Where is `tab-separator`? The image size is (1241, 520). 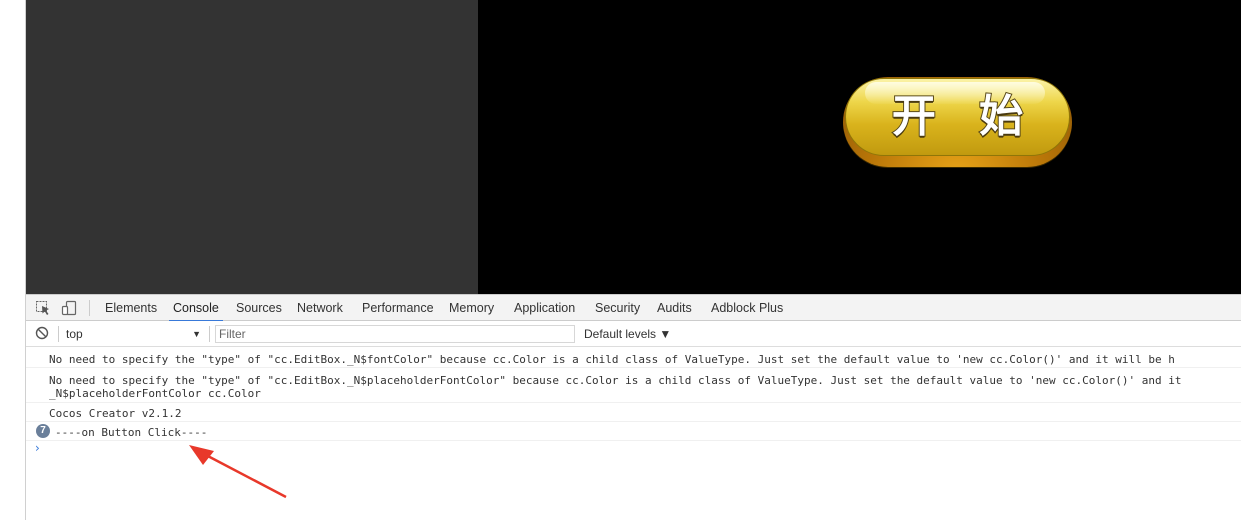 tab-separator is located at coordinates (89, 308).